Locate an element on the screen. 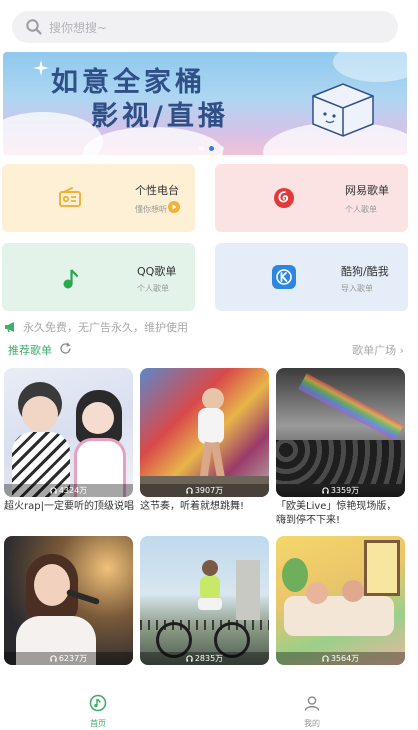 The height and width of the screenshot is (730, 418). banner-pagination is located at coordinates (211, 148).